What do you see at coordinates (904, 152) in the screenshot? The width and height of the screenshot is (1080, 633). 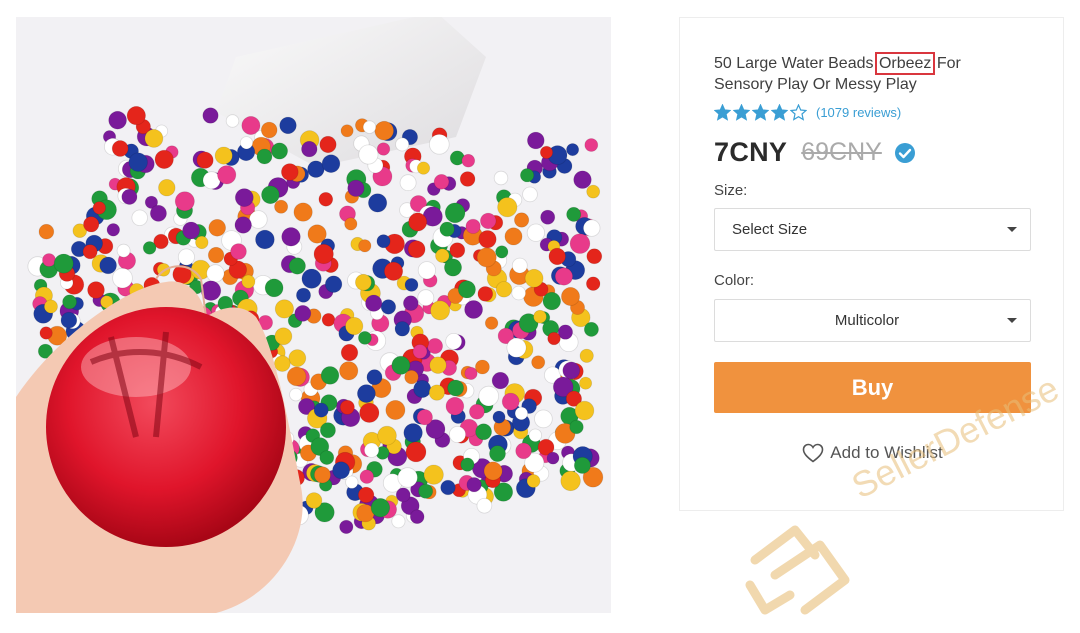 I see `verified-check-icon` at bounding box center [904, 152].